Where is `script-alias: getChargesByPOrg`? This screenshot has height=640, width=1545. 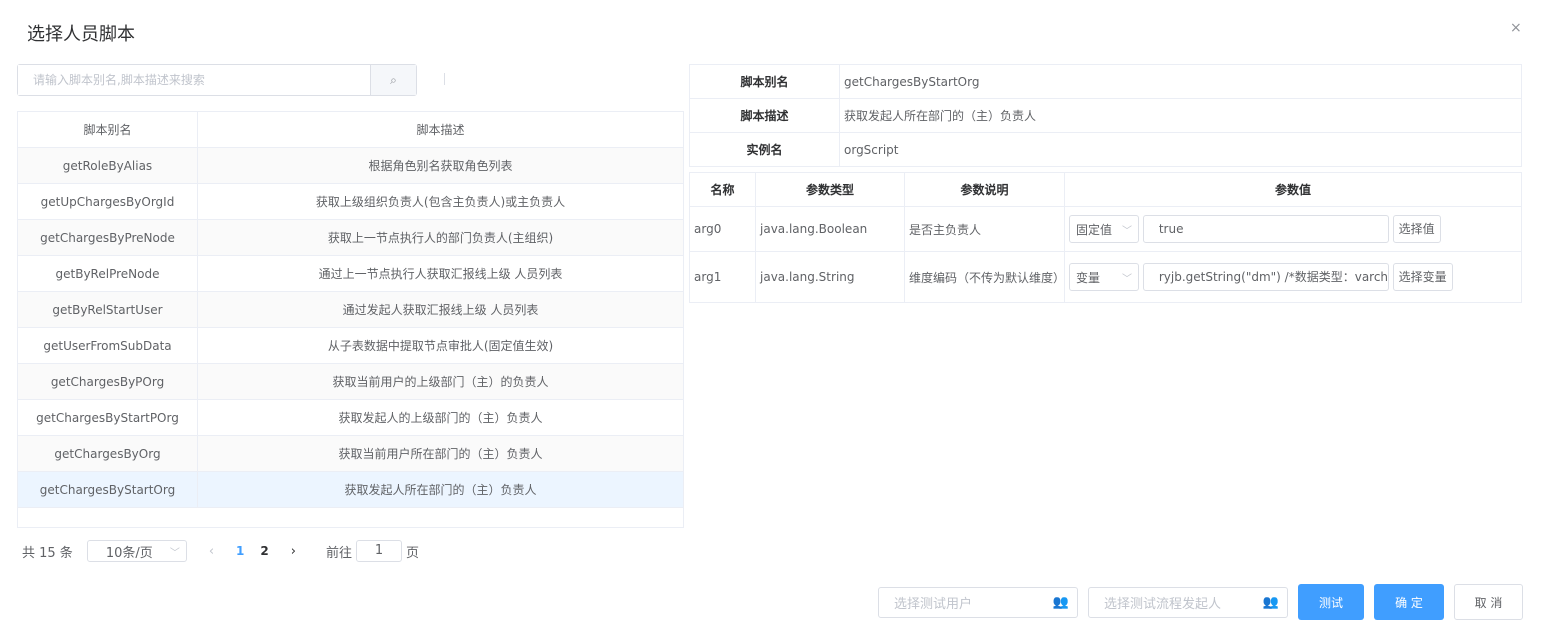 script-alias: getChargesByPOrg is located at coordinates (107, 381).